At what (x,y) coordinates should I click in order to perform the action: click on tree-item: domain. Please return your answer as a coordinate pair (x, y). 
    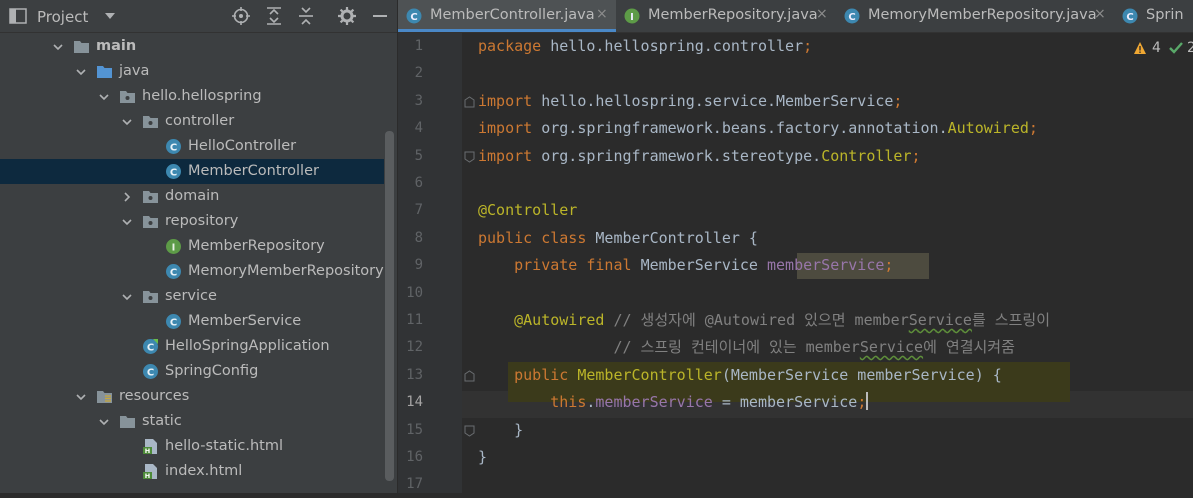
    Looking at the image, I should click on (192, 196).